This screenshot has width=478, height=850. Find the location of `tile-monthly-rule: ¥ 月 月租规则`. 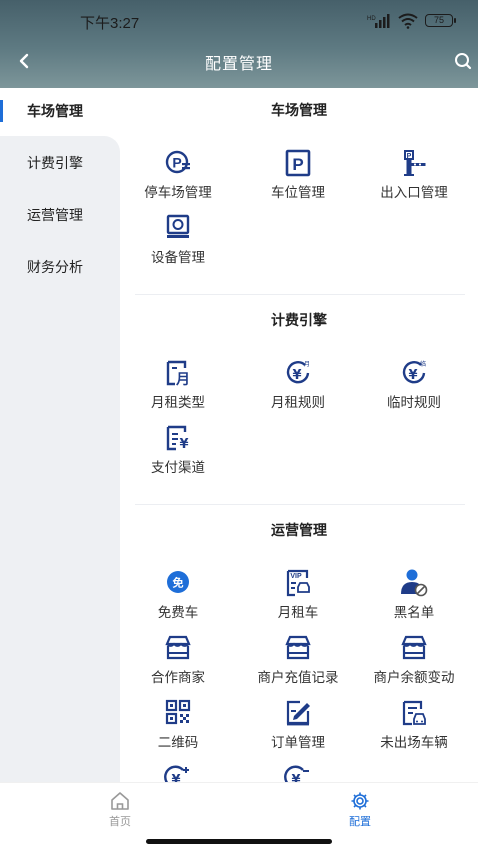

tile-monthly-rule: ¥ 月 月租规则 is located at coordinates (298, 388).